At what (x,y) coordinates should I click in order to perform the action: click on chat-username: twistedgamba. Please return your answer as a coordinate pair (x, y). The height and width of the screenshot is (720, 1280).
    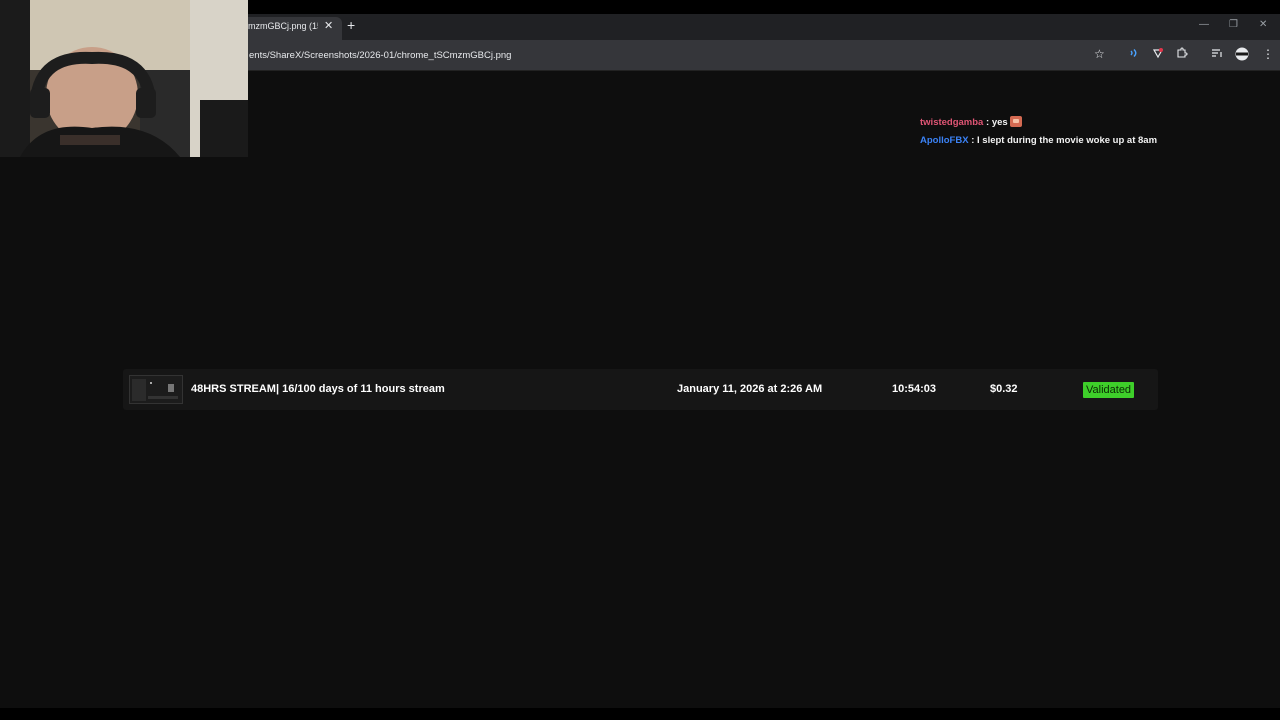
    Looking at the image, I should click on (952, 122).